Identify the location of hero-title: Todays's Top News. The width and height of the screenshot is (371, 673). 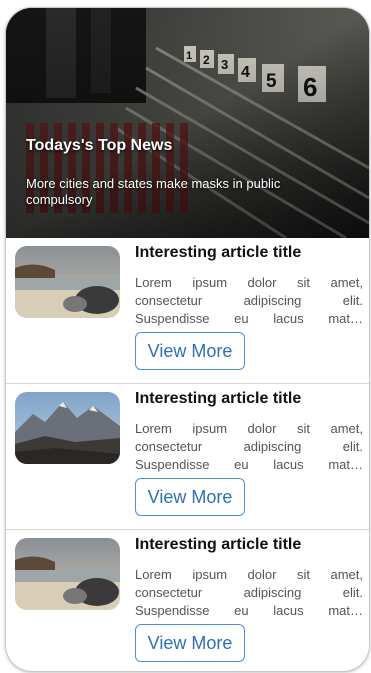
(99, 145).